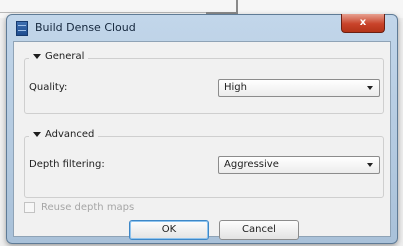 The image size is (403, 246). I want to click on cancel-button: Cancel, so click(259, 230).